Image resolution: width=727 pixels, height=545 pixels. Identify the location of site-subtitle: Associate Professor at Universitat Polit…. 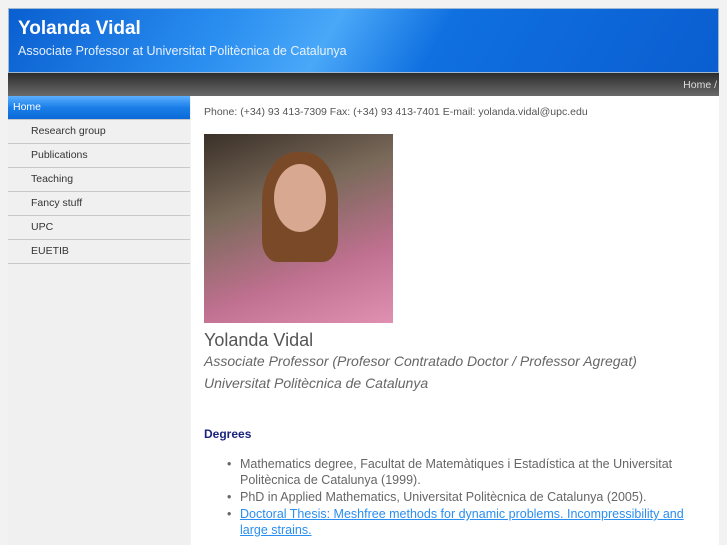
(182, 51).